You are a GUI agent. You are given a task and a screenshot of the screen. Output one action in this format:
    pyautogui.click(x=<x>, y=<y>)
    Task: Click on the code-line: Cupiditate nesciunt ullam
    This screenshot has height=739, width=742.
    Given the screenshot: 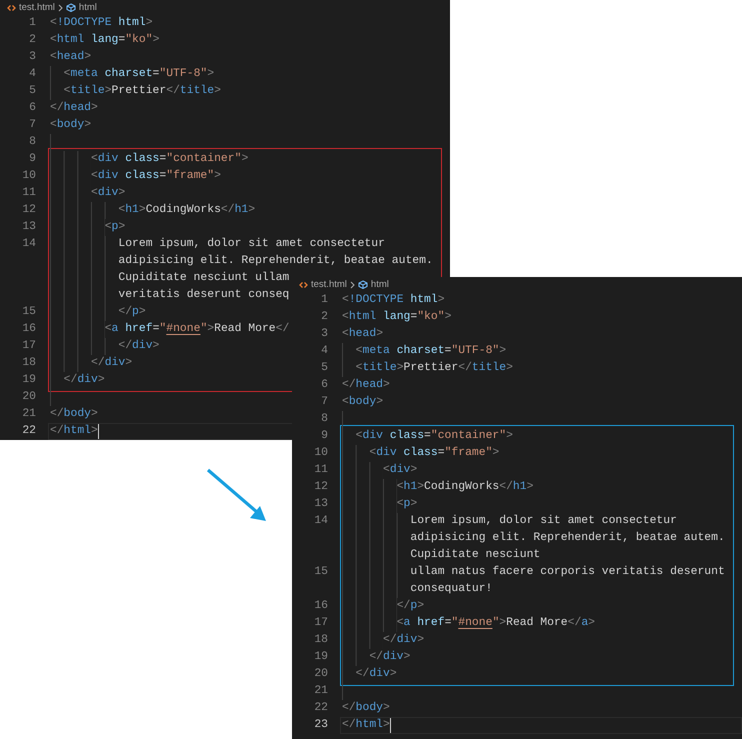 What is the action you would take?
    pyautogui.click(x=204, y=278)
    